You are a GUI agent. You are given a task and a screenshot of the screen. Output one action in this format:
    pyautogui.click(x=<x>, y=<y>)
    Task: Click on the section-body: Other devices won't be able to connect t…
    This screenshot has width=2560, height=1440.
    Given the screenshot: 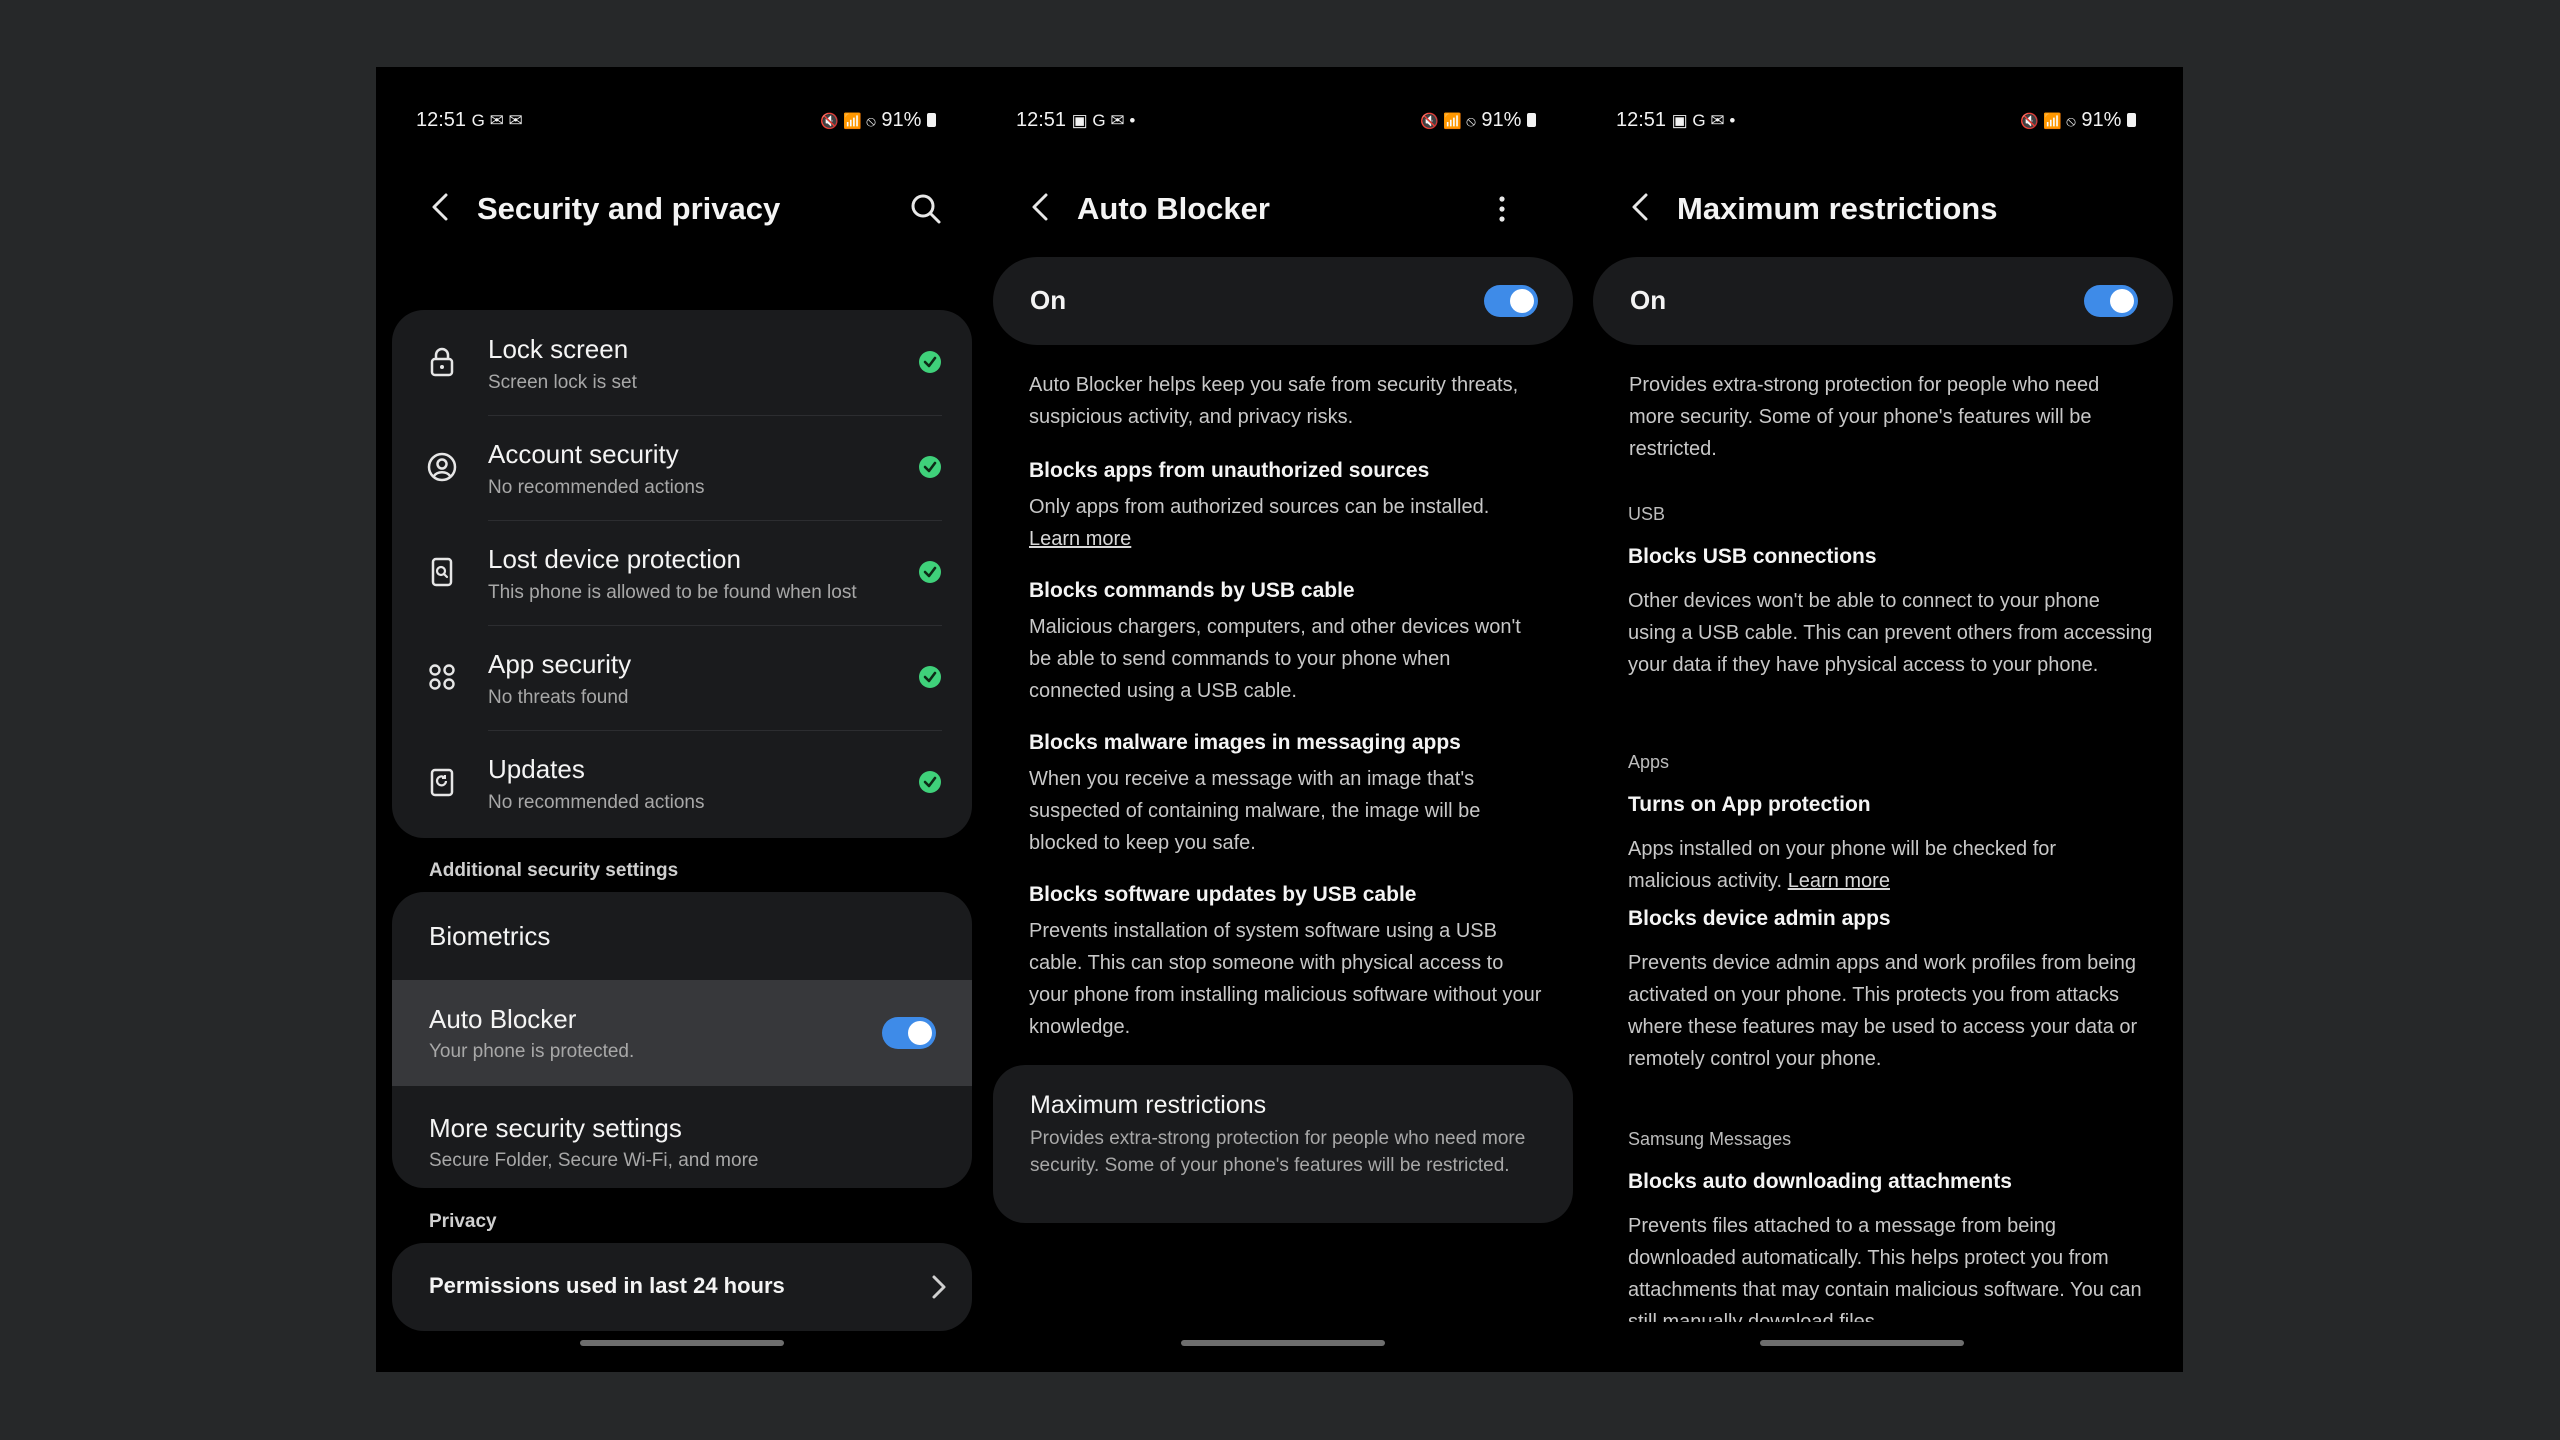 What is the action you would take?
    pyautogui.click(x=1890, y=633)
    